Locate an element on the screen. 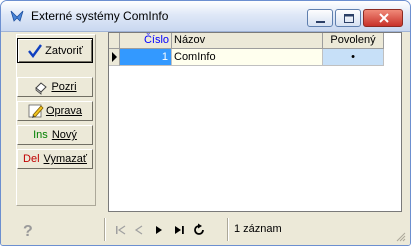 This screenshot has height=246, width=411. edit-button: Oprava is located at coordinates (55, 111).